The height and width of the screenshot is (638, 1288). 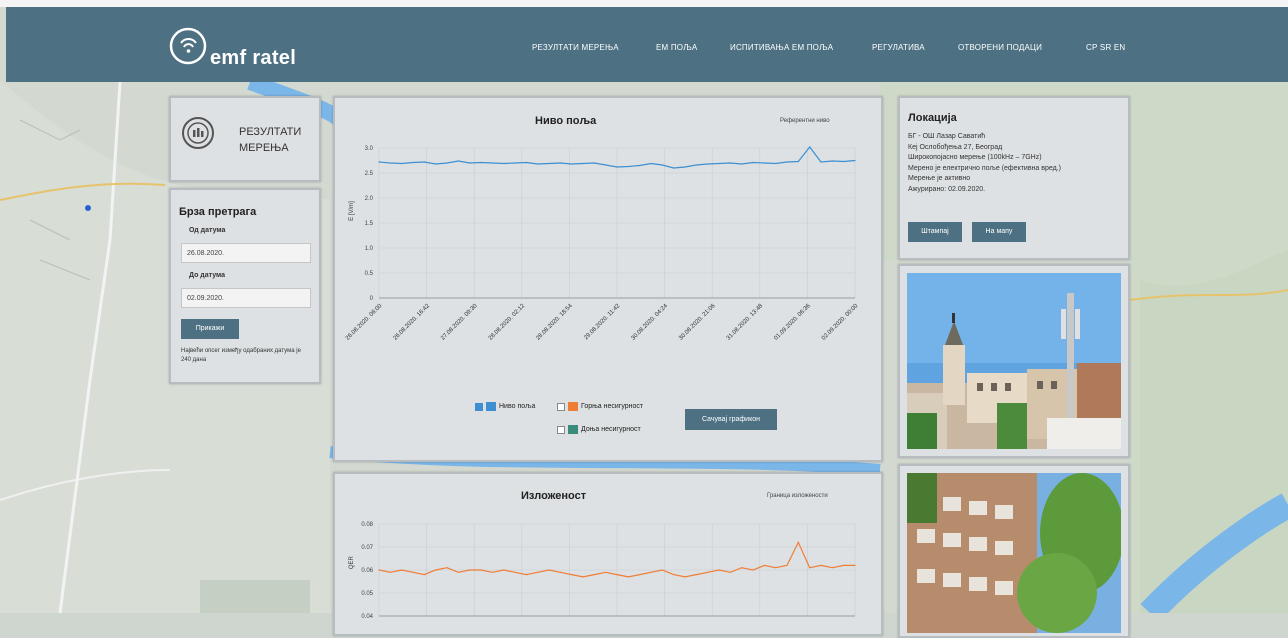 I want to click on legend-lower-uncertainty: Доња несигурност, so click(x=599, y=429).